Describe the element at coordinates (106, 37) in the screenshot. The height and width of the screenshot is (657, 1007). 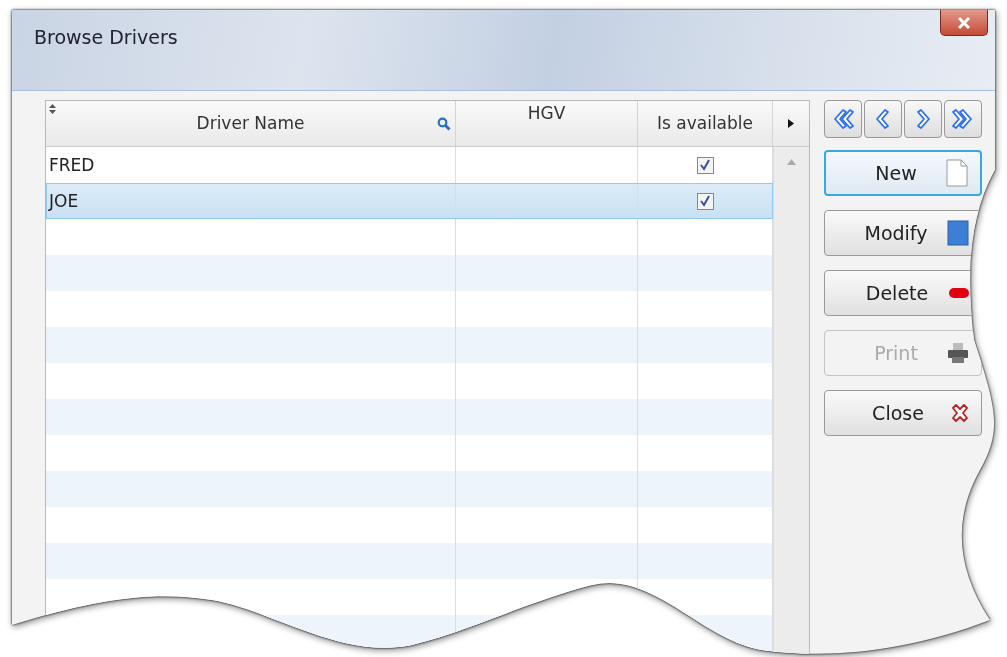
I see `window-title: Browse Drivers` at that location.